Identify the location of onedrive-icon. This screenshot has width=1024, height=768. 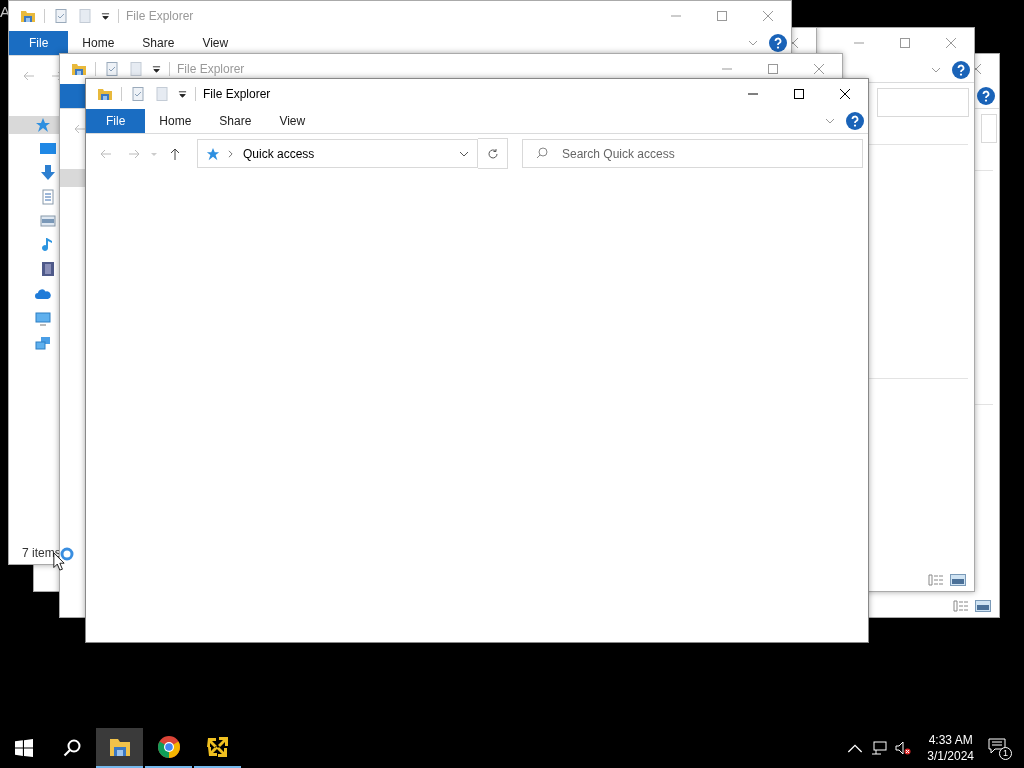
(43, 294).